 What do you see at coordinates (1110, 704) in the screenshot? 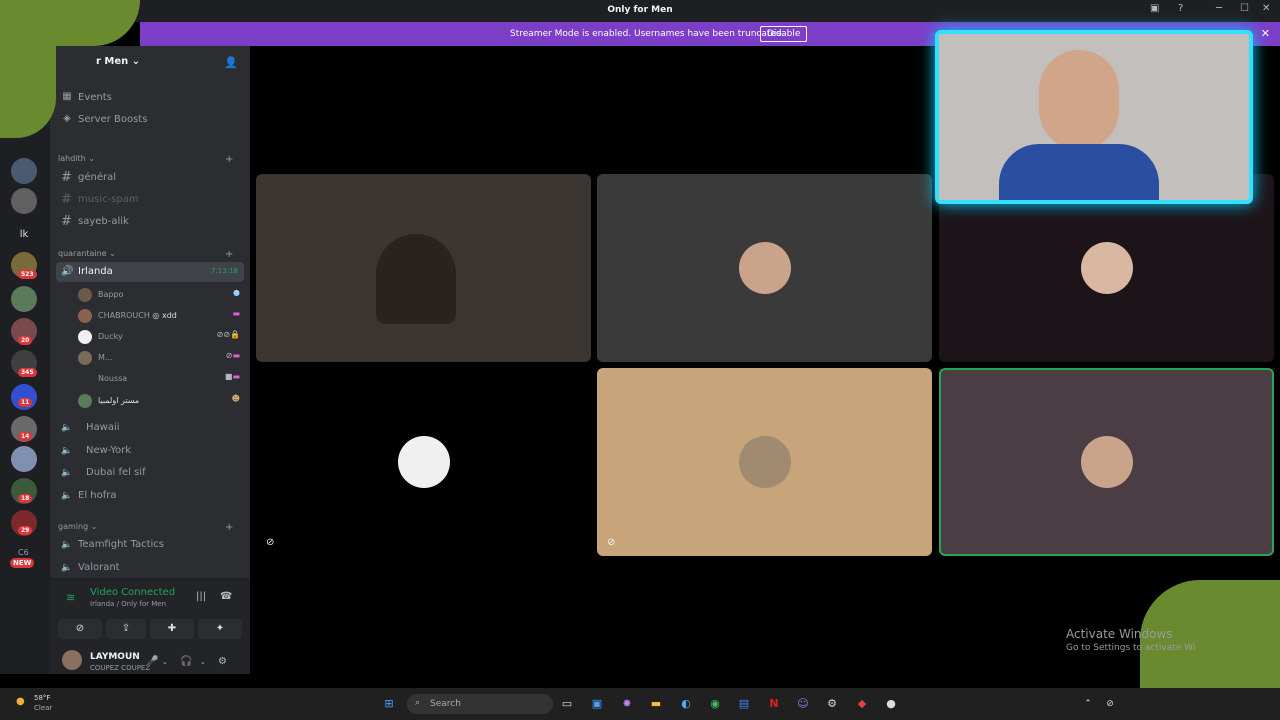
I see `network-icon: ⊘` at bounding box center [1110, 704].